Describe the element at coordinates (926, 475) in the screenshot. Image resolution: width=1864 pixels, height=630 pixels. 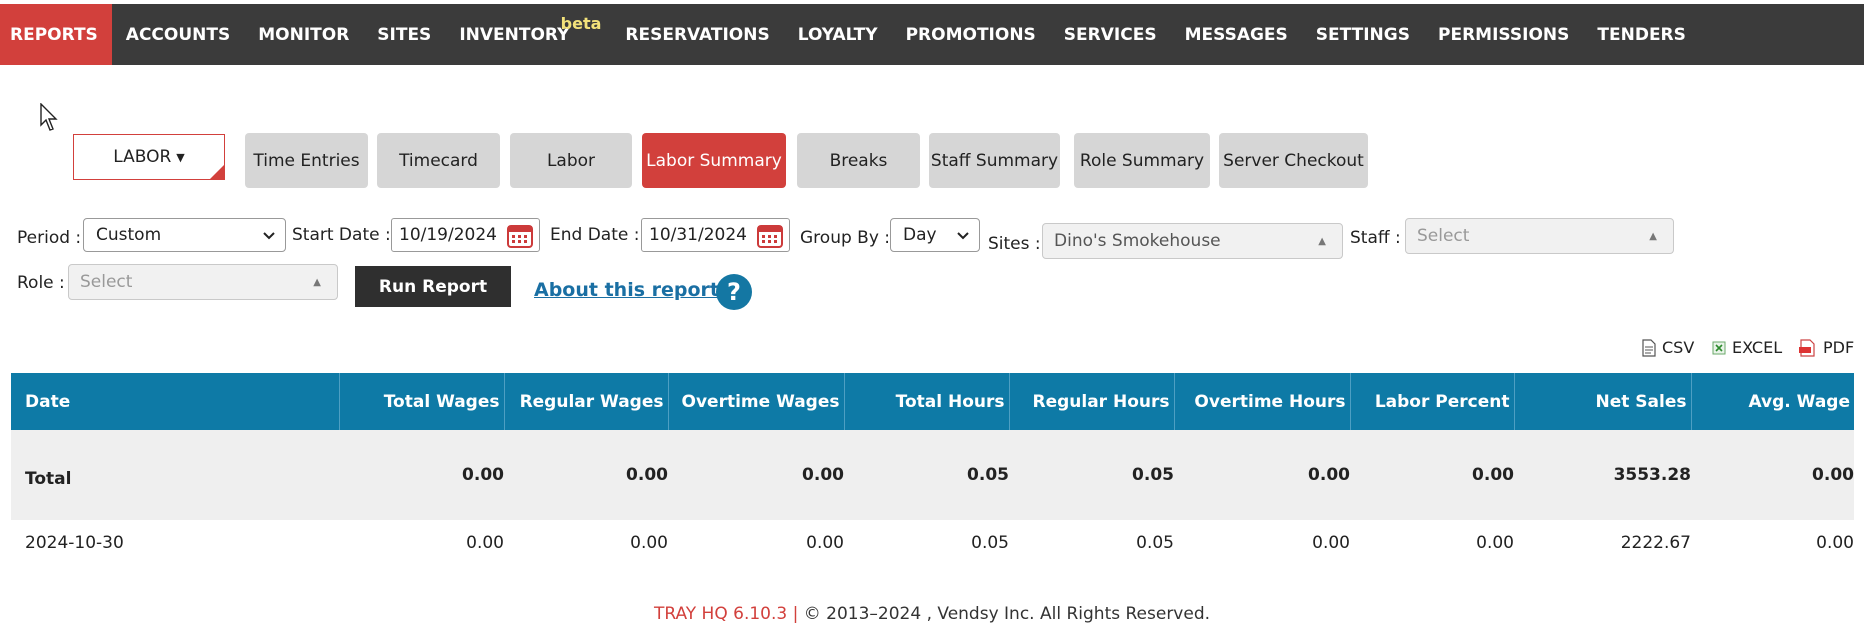
I see `total-cell: 0.05` at that location.